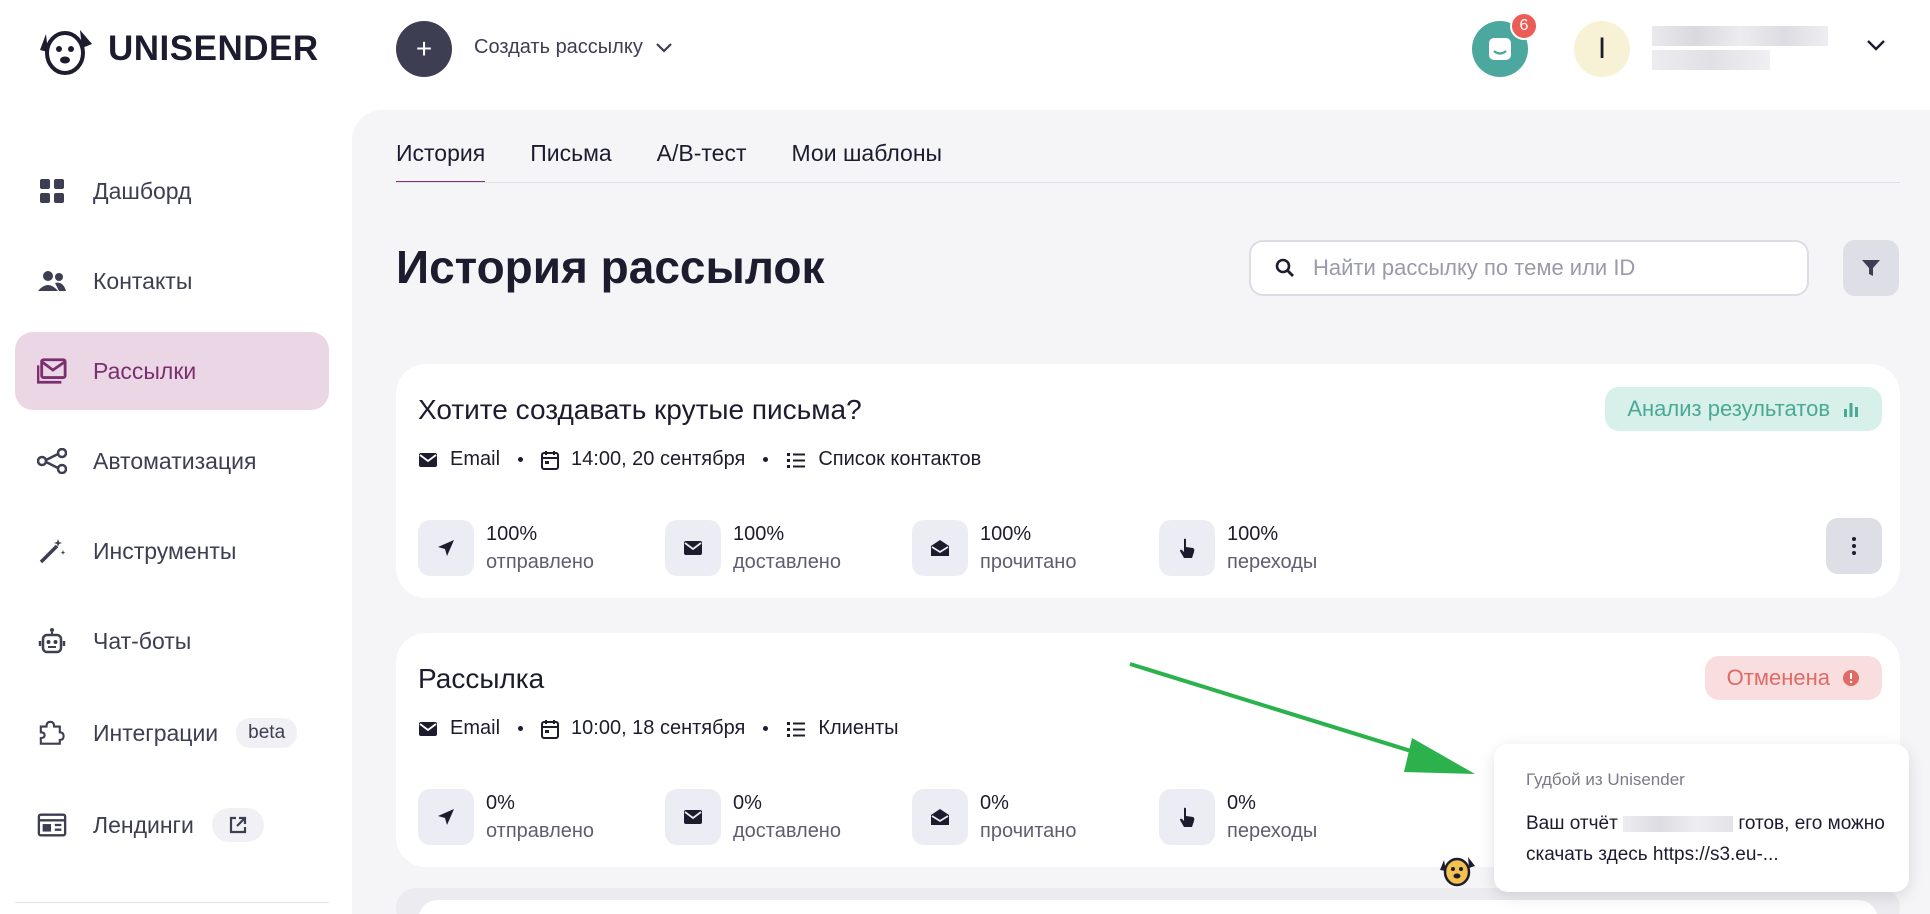 Image resolution: width=1930 pixels, height=914 pixels. I want to click on bar-chart-icon, so click(1851, 410).